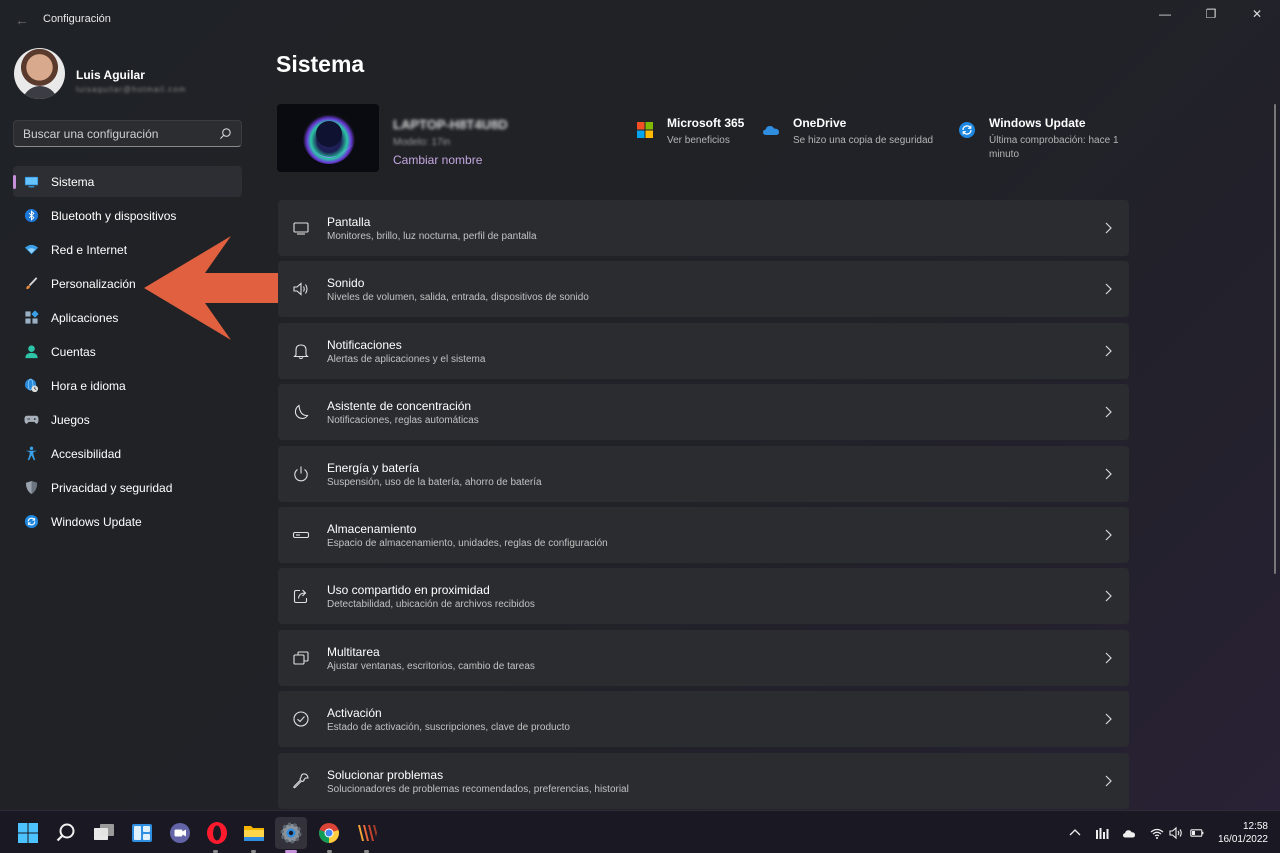  What do you see at coordinates (1054, 140) in the screenshot?
I see `quick-link-subtitle-line: Última comprobación: hace 1` at bounding box center [1054, 140].